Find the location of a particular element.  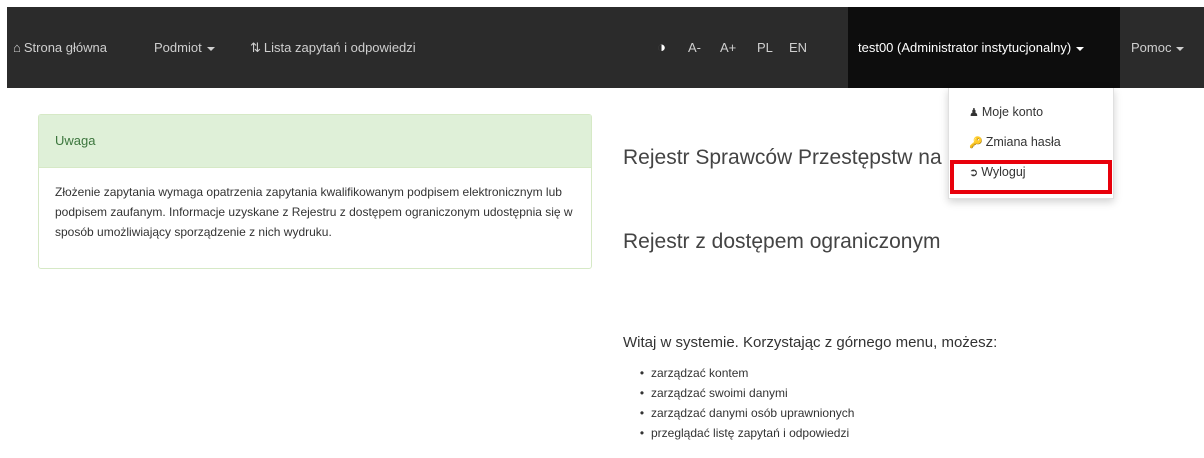

list-item: zarządzać kontem is located at coordinates (743, 373).